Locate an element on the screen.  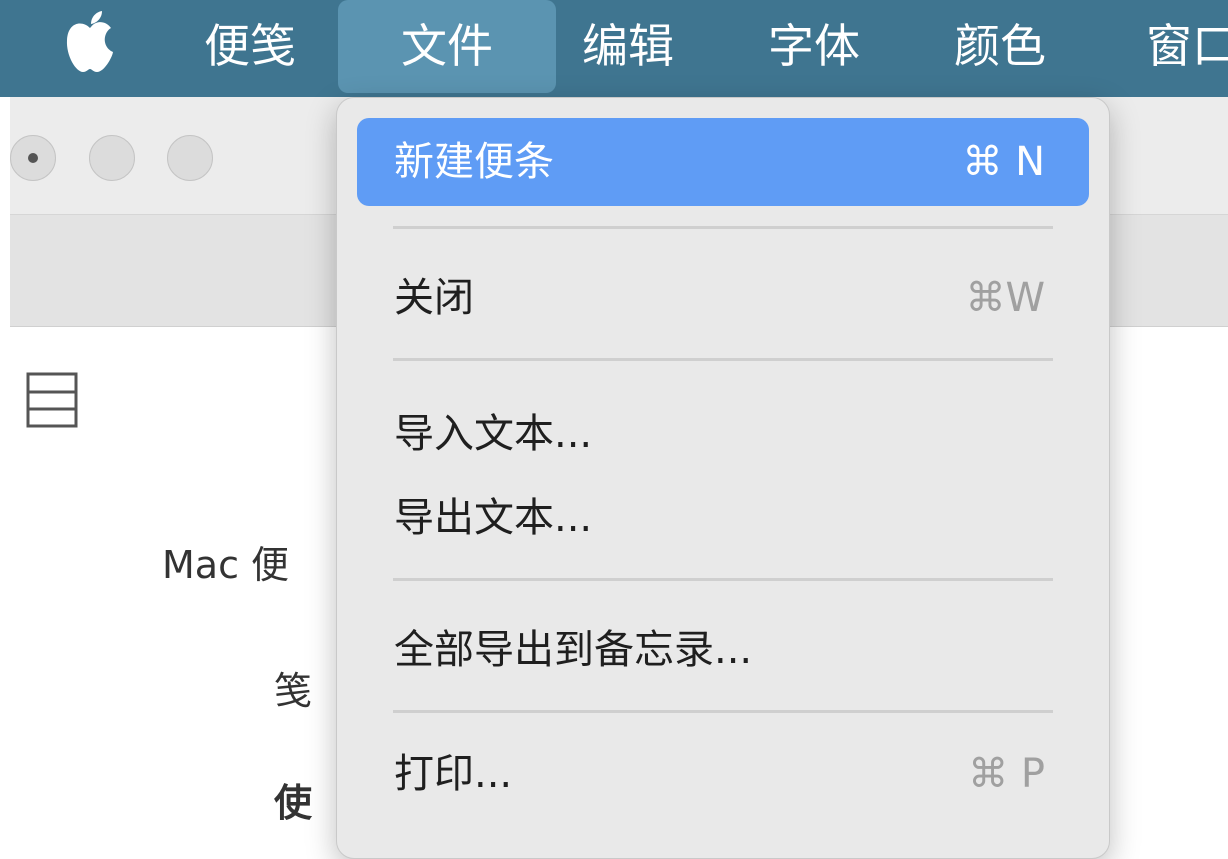
list-view-icon is located at coordinates (52, 400).